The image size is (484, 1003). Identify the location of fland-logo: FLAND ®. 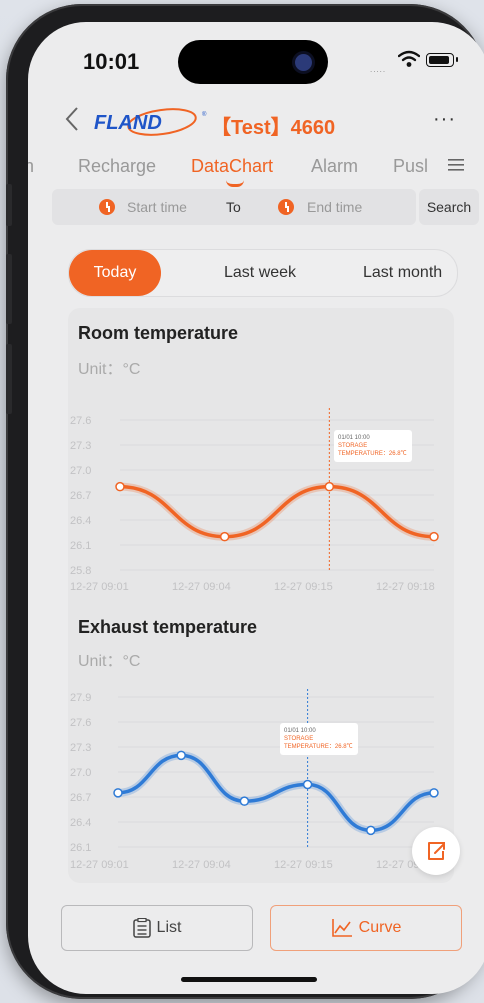
(150, 122).